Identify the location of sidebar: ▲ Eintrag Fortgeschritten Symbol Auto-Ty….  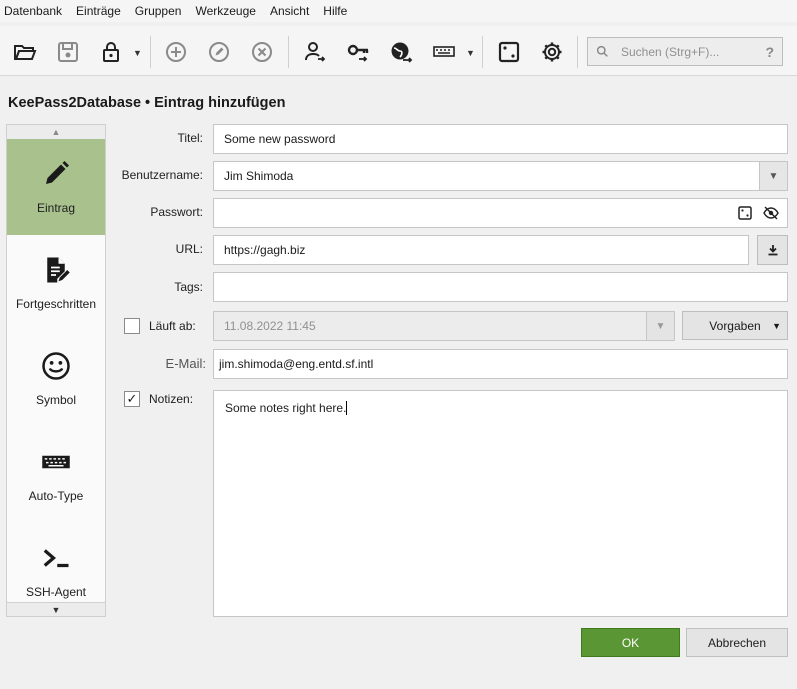
(56, 370).